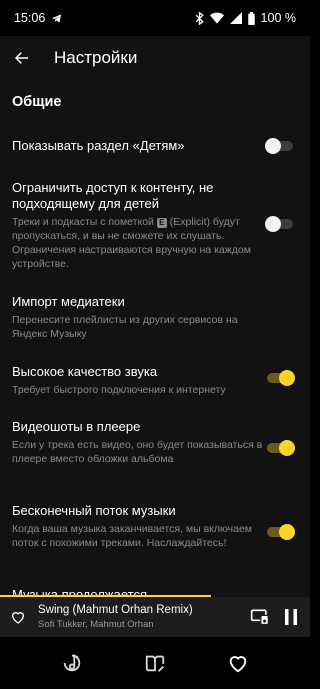  I want to click on battery-icon, so click(251, 18).